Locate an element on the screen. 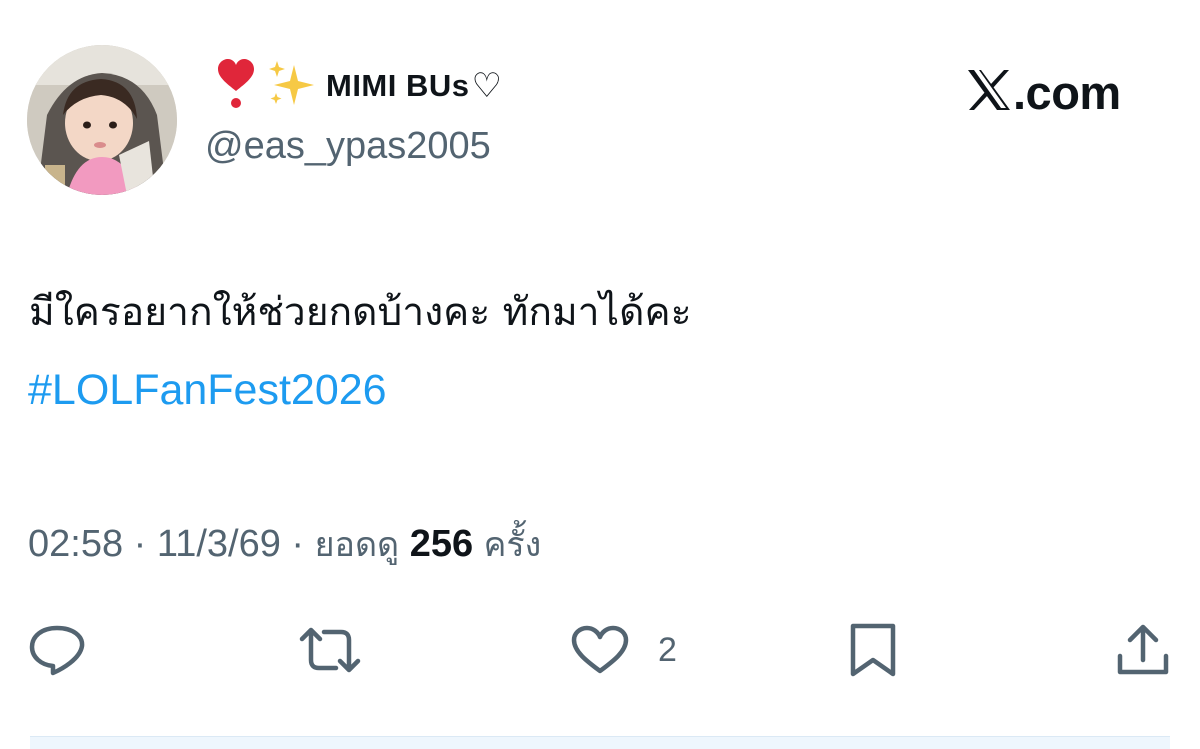 This screenshot has height=749, width=1200. avatar is located at coordinates (102, 120).